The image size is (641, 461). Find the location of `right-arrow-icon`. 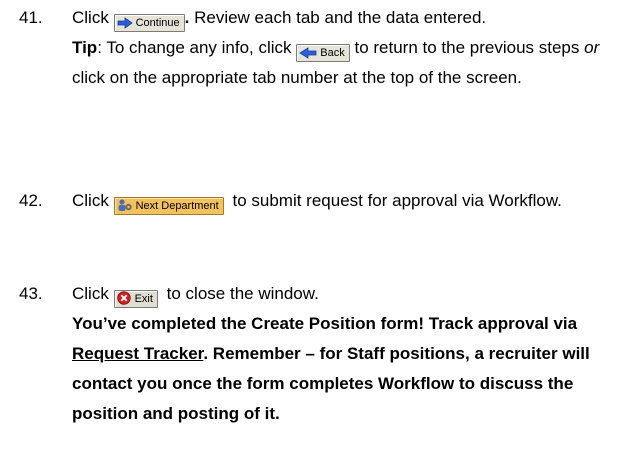

right-arrow-icon is located at coordinates (125, 23).